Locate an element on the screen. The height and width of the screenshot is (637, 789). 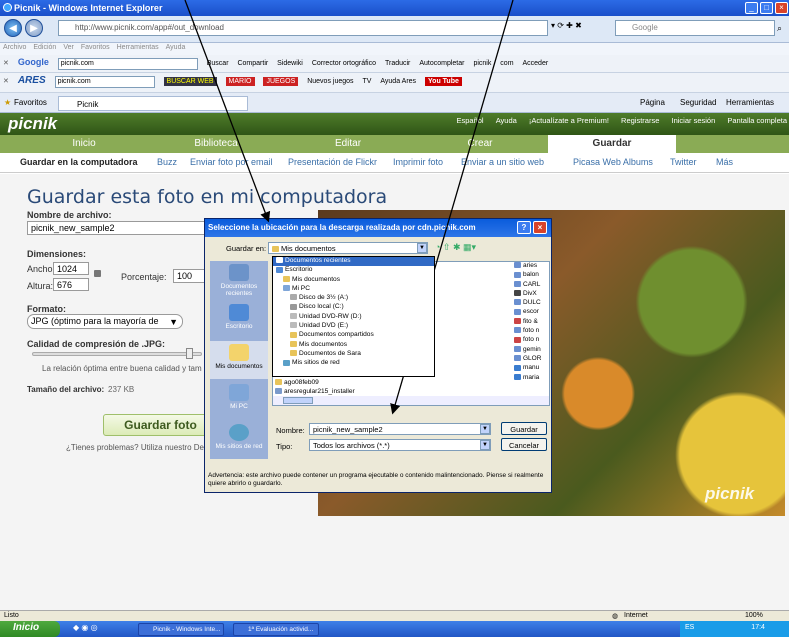
dropdown-item: Documentos recientes is located at coordinates (353, 262).